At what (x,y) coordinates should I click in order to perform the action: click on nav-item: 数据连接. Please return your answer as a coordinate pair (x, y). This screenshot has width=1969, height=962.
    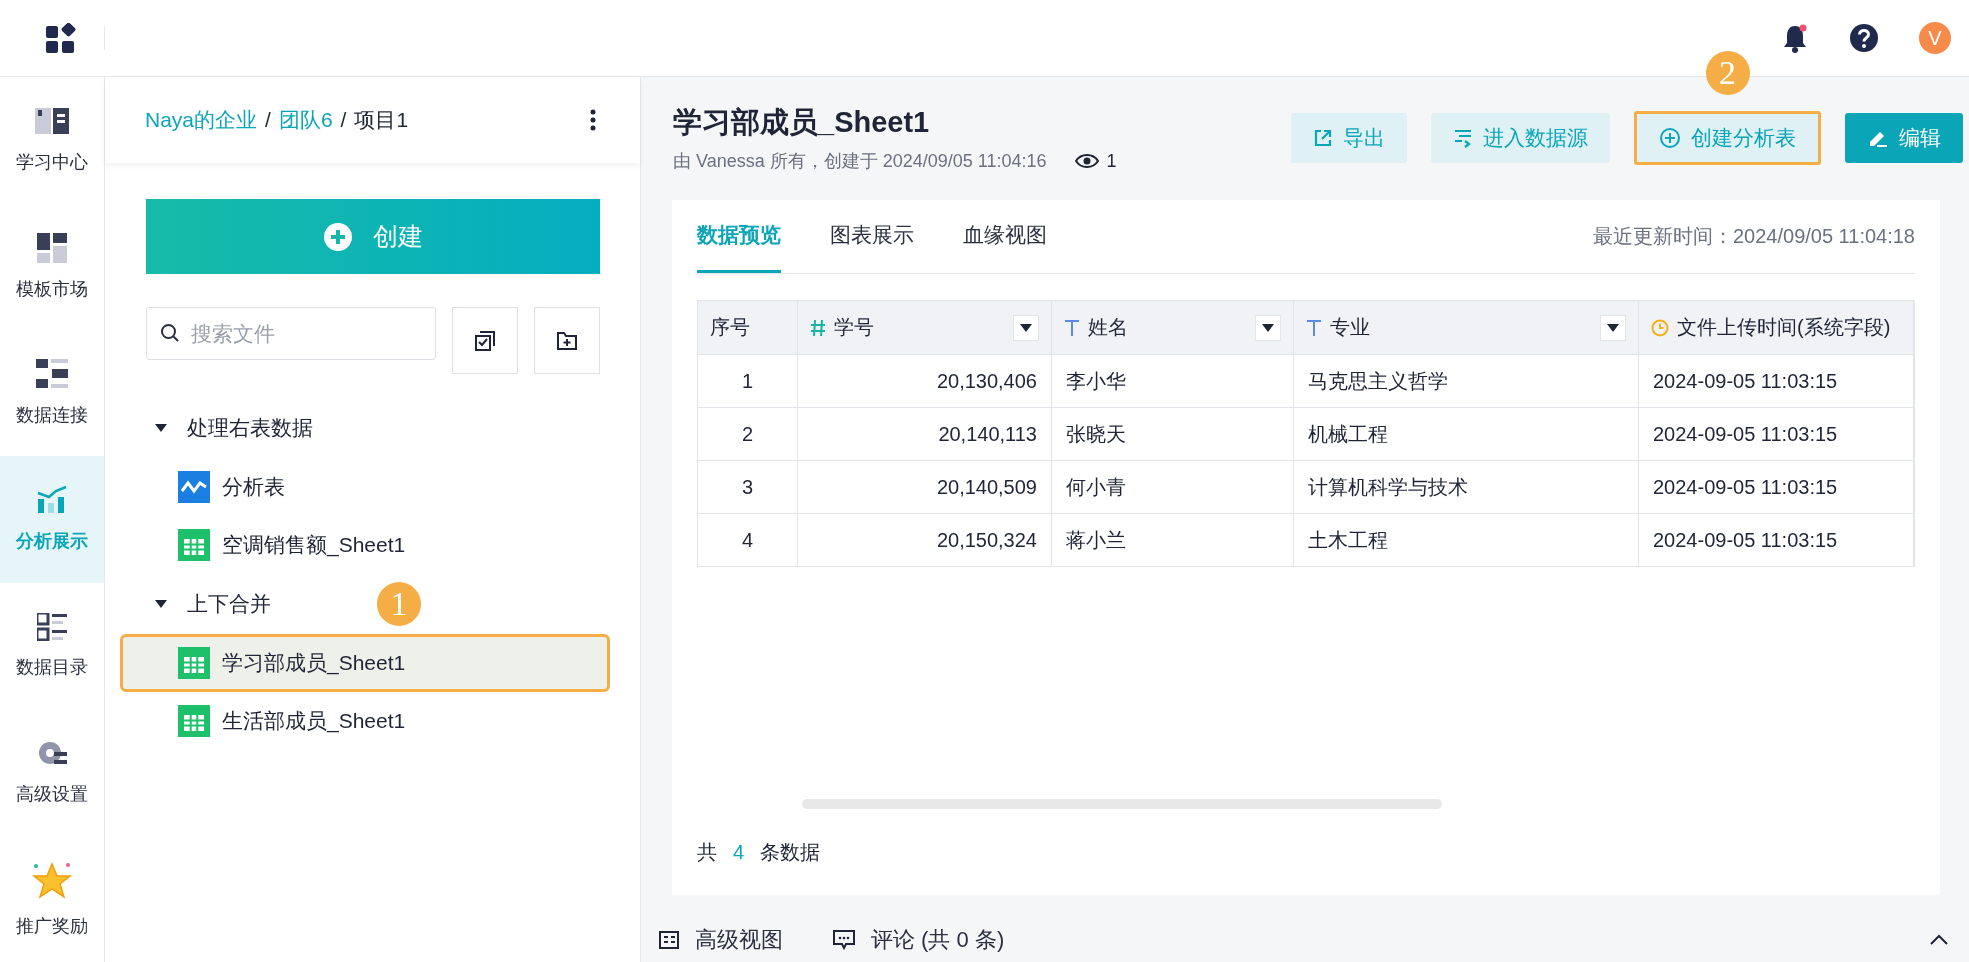
    Looking at the image, I should click on (52, 393).